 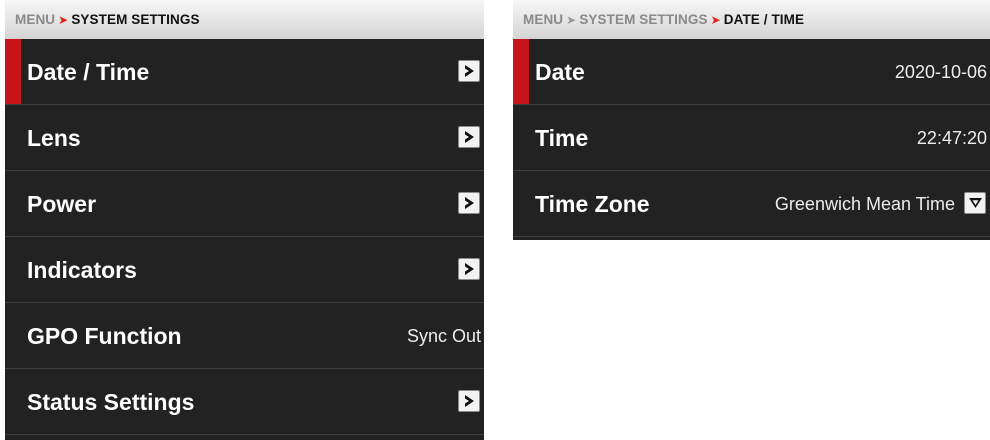 What do you see at coordinates (111, 402) in the screenshot?
I see `menu-item-label: Status Settings` at bounding box center [111, 402].